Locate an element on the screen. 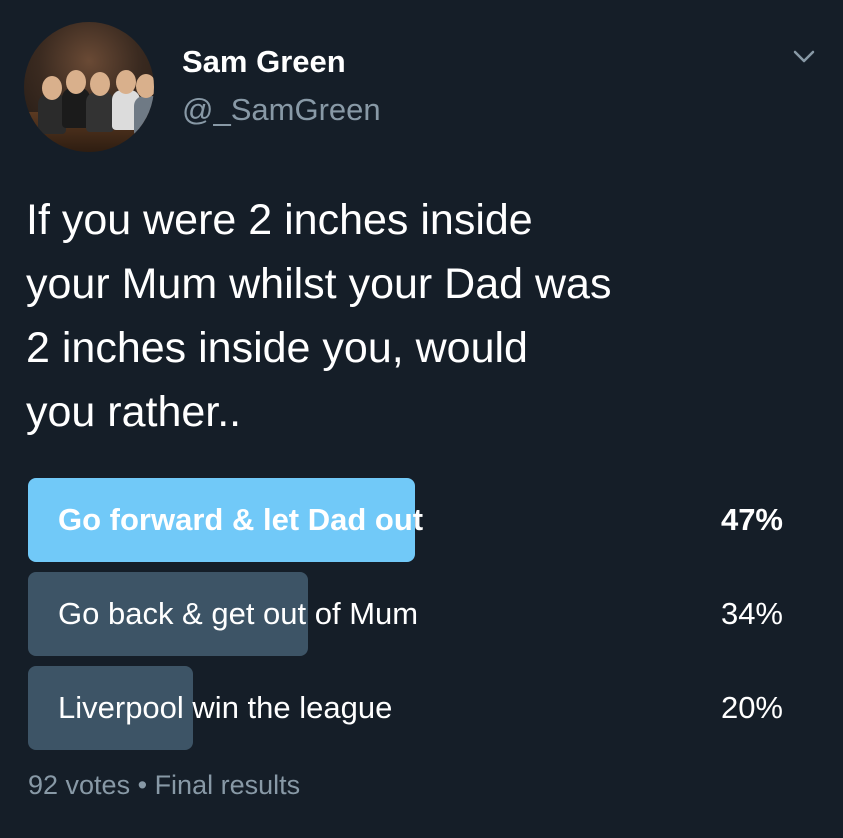 Image resolution: width=843 pixels, height=838 pixels. author-name: Sam Green is located at coordinates (264, 62).